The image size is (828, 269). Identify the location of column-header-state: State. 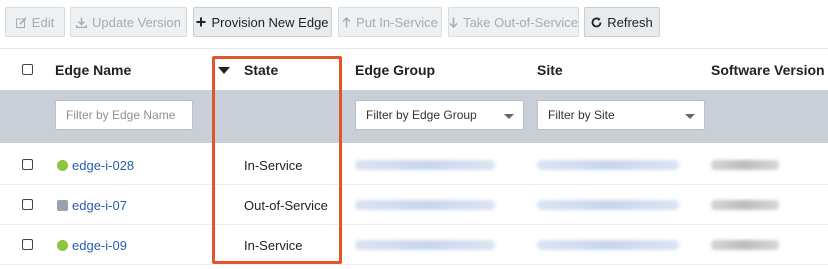
(248, 70).